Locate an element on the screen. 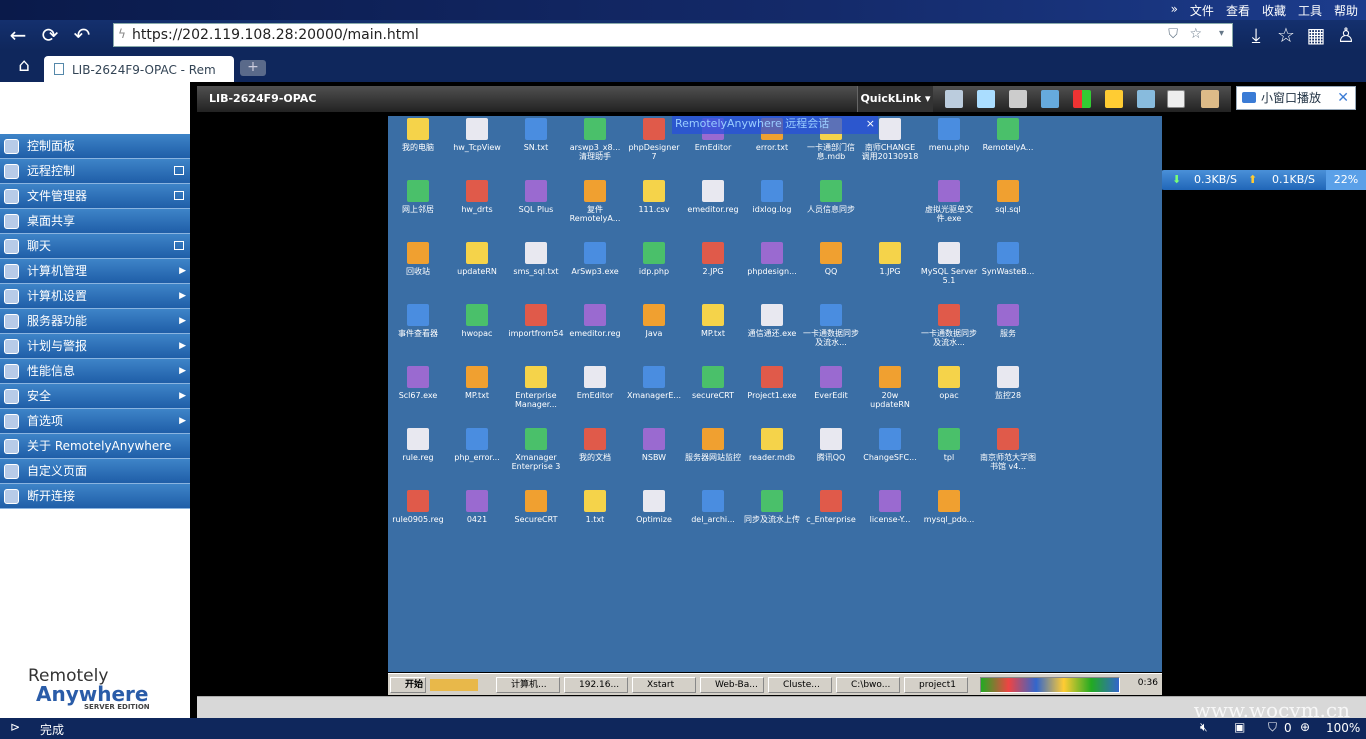 Image resolution: width=1366 pixels, height=739 pixels. tab-active: LIB-2624F9-OPAC - Rem is located at coordinates (139, 69).